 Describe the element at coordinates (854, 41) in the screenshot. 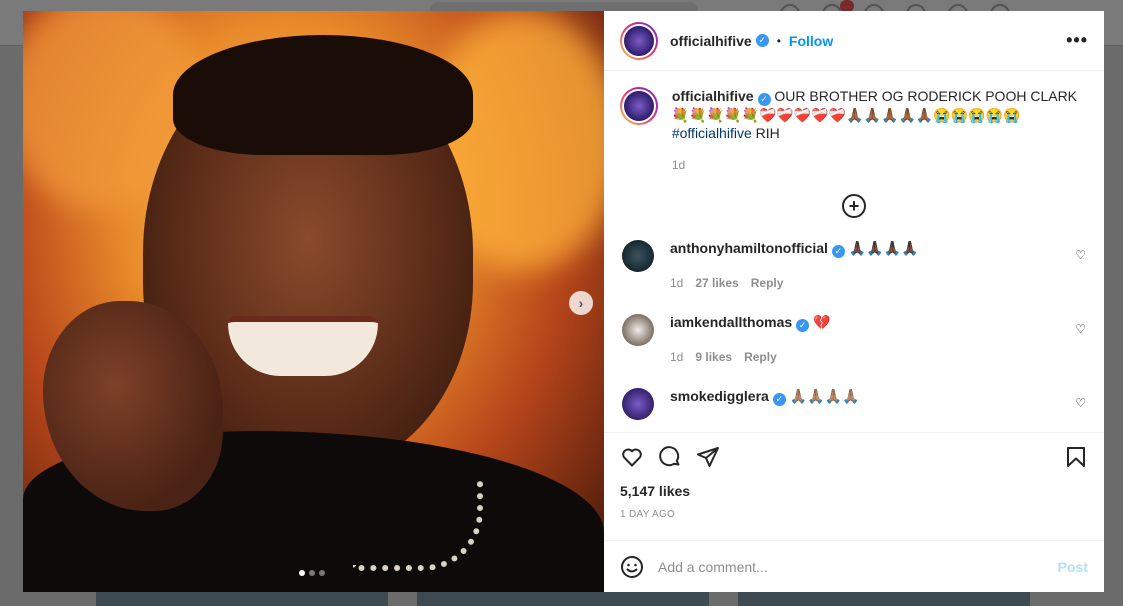

I see `post-header: officialhifive ✓ • Follow •••` at that location.